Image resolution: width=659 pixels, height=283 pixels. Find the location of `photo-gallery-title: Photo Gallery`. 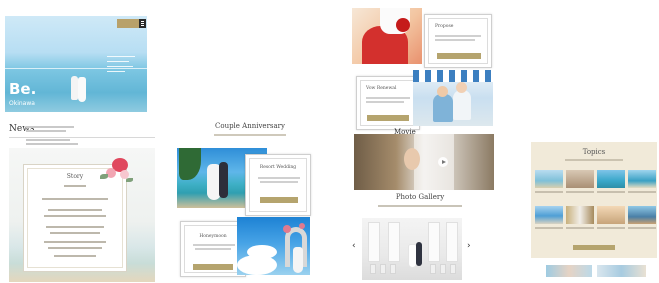

photo-gallery-title: Photo Gallery is located at coordinates (420, 197).